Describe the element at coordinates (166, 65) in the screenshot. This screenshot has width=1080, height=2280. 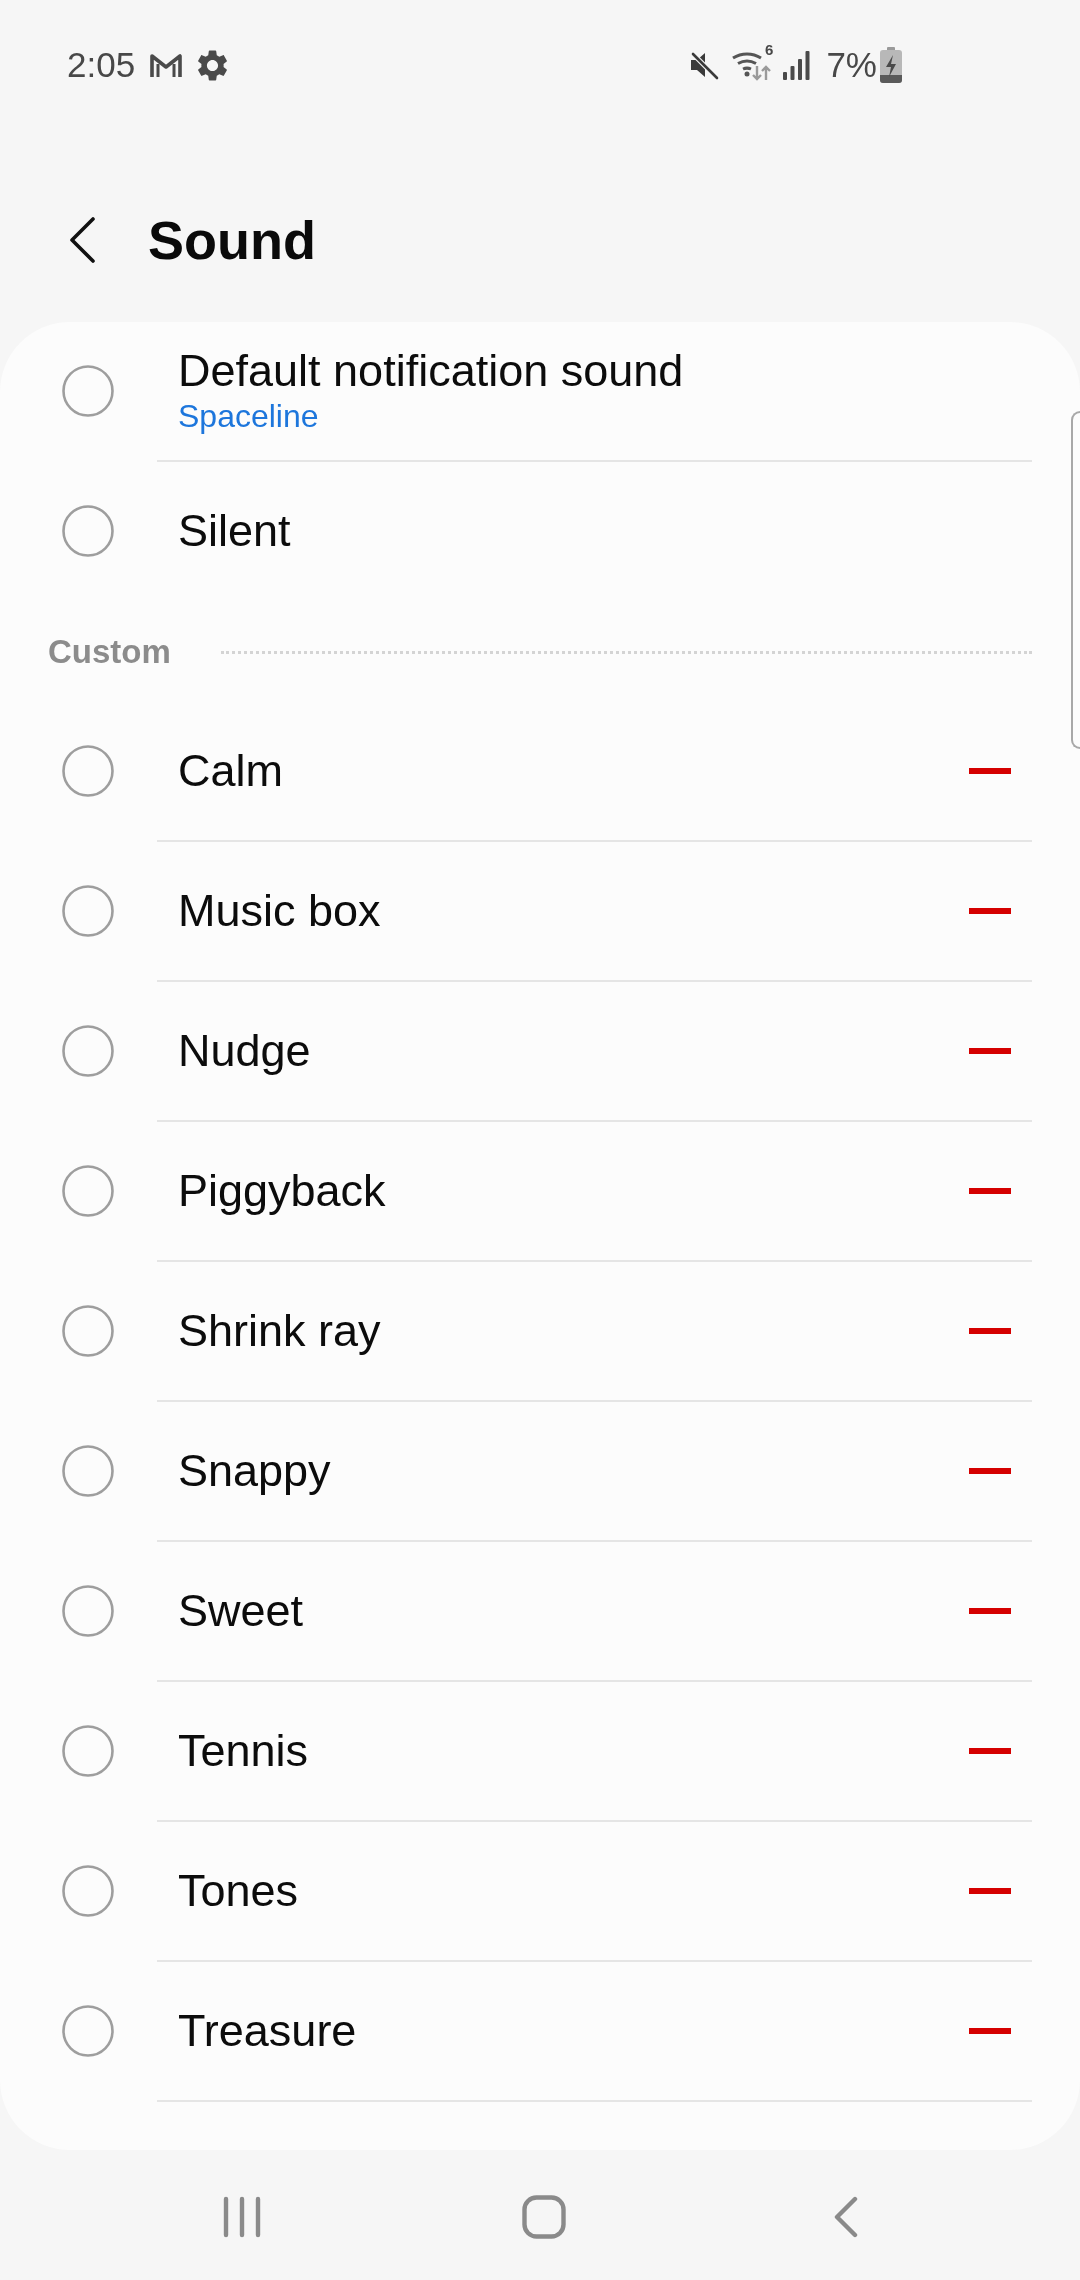
I see `mail-icon` at that location.